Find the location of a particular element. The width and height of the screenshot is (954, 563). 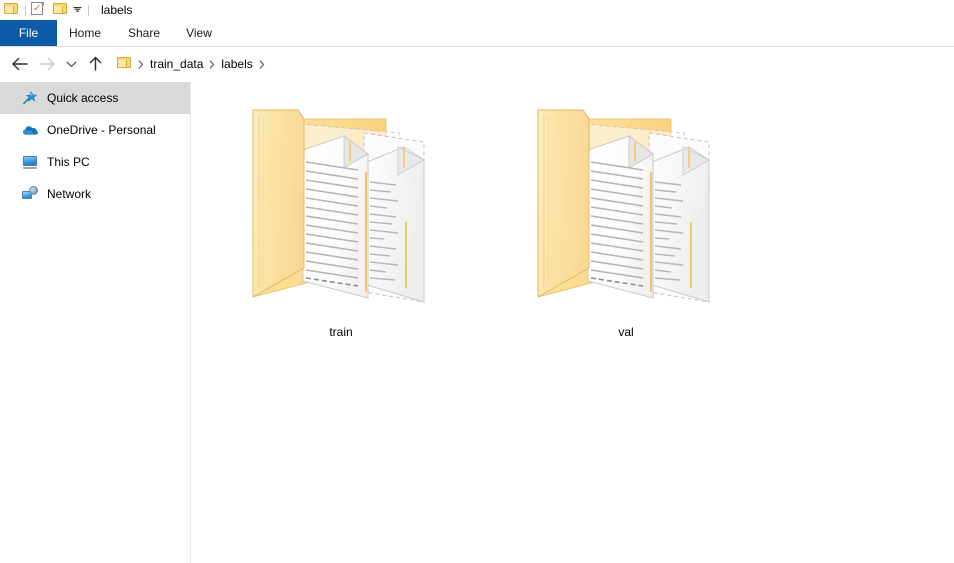

sidebar-item-this-pc: This PC is located at coordinates (95, 162).